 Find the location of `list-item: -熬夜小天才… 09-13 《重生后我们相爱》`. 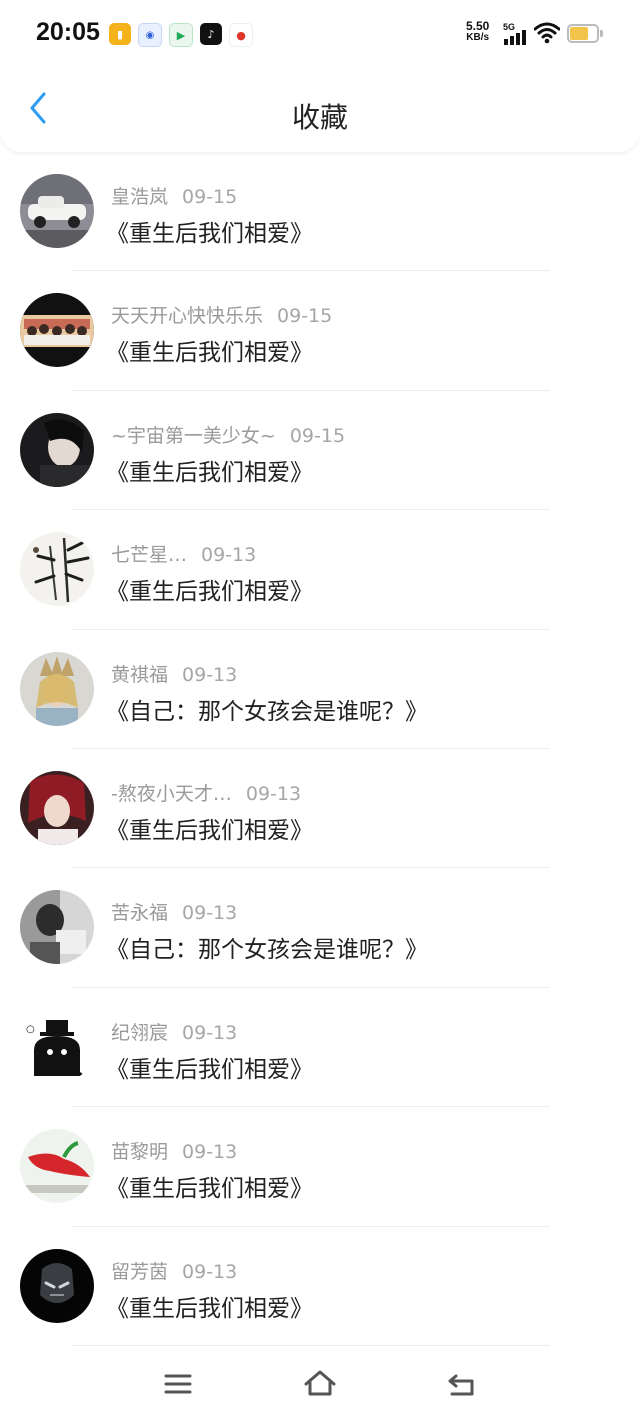

list-item: -熬夜小天才… 09-13 《重生后我们相爱》 is located at coordinates (320, 809).